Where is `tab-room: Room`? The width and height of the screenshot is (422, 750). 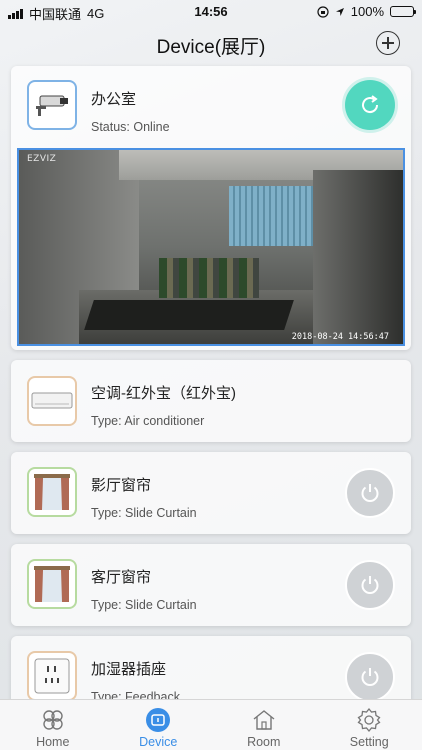
tab-room: Room is located at coordinates (264, 725).